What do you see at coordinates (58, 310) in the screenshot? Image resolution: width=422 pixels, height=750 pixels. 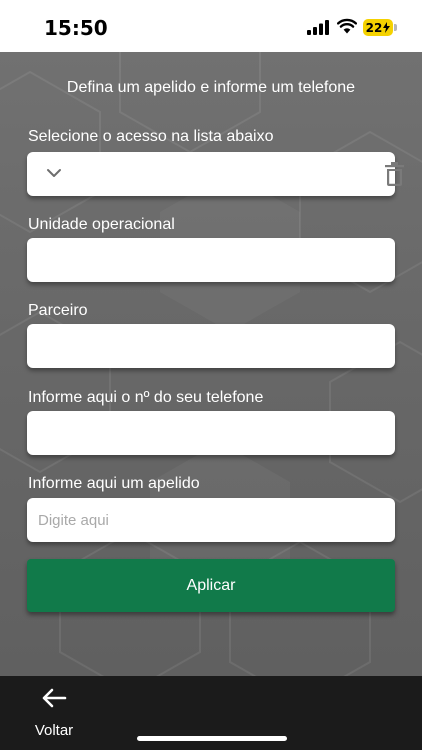 I see `partner-label: Parceiro` at bounding box center [58, 310].